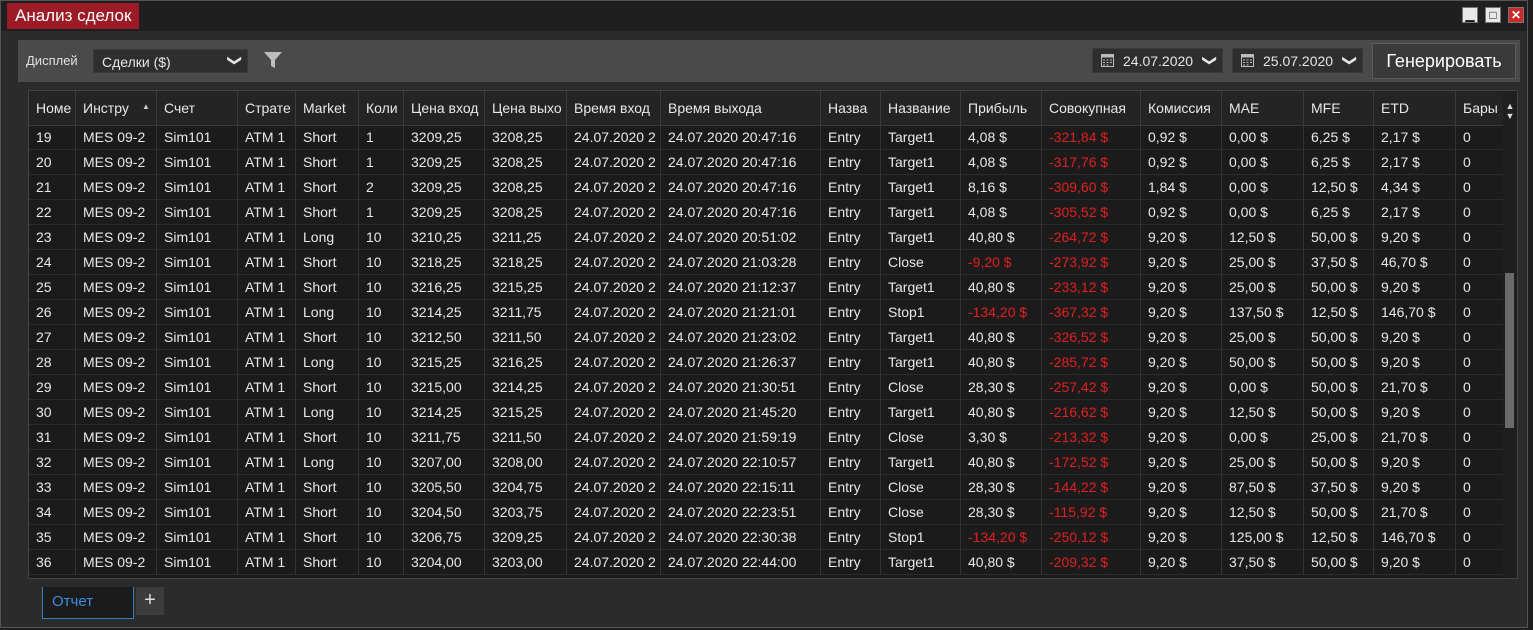  I want to click on generate-button: Генерировать, so click(1444, 61).